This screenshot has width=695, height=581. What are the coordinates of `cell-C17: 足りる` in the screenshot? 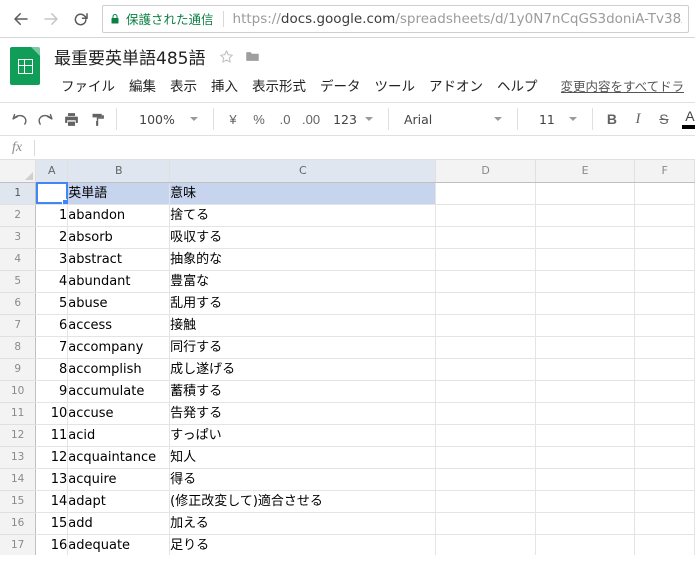 It's located at (303, 544).